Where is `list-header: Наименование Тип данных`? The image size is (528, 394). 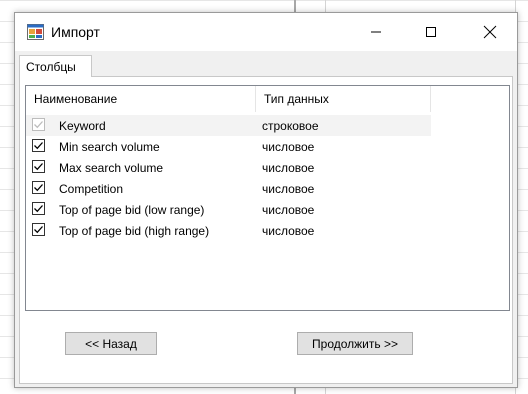 list-header: Наименование Тип данных is located at coordinates (228, 99).